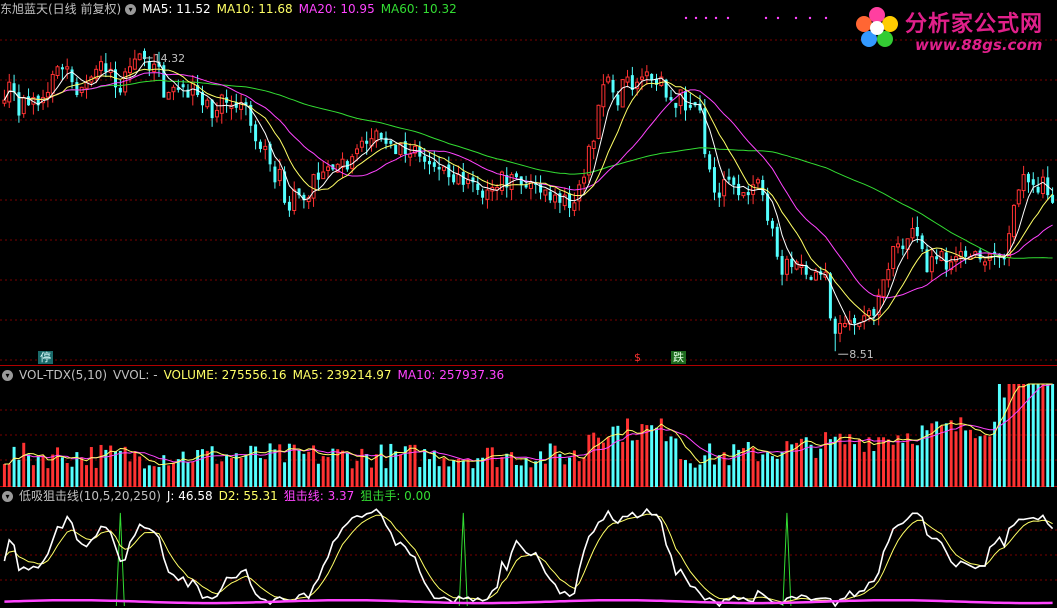  I want to click on volume-indicator-name: VOL-TDX(5,10), so click(63, 375).